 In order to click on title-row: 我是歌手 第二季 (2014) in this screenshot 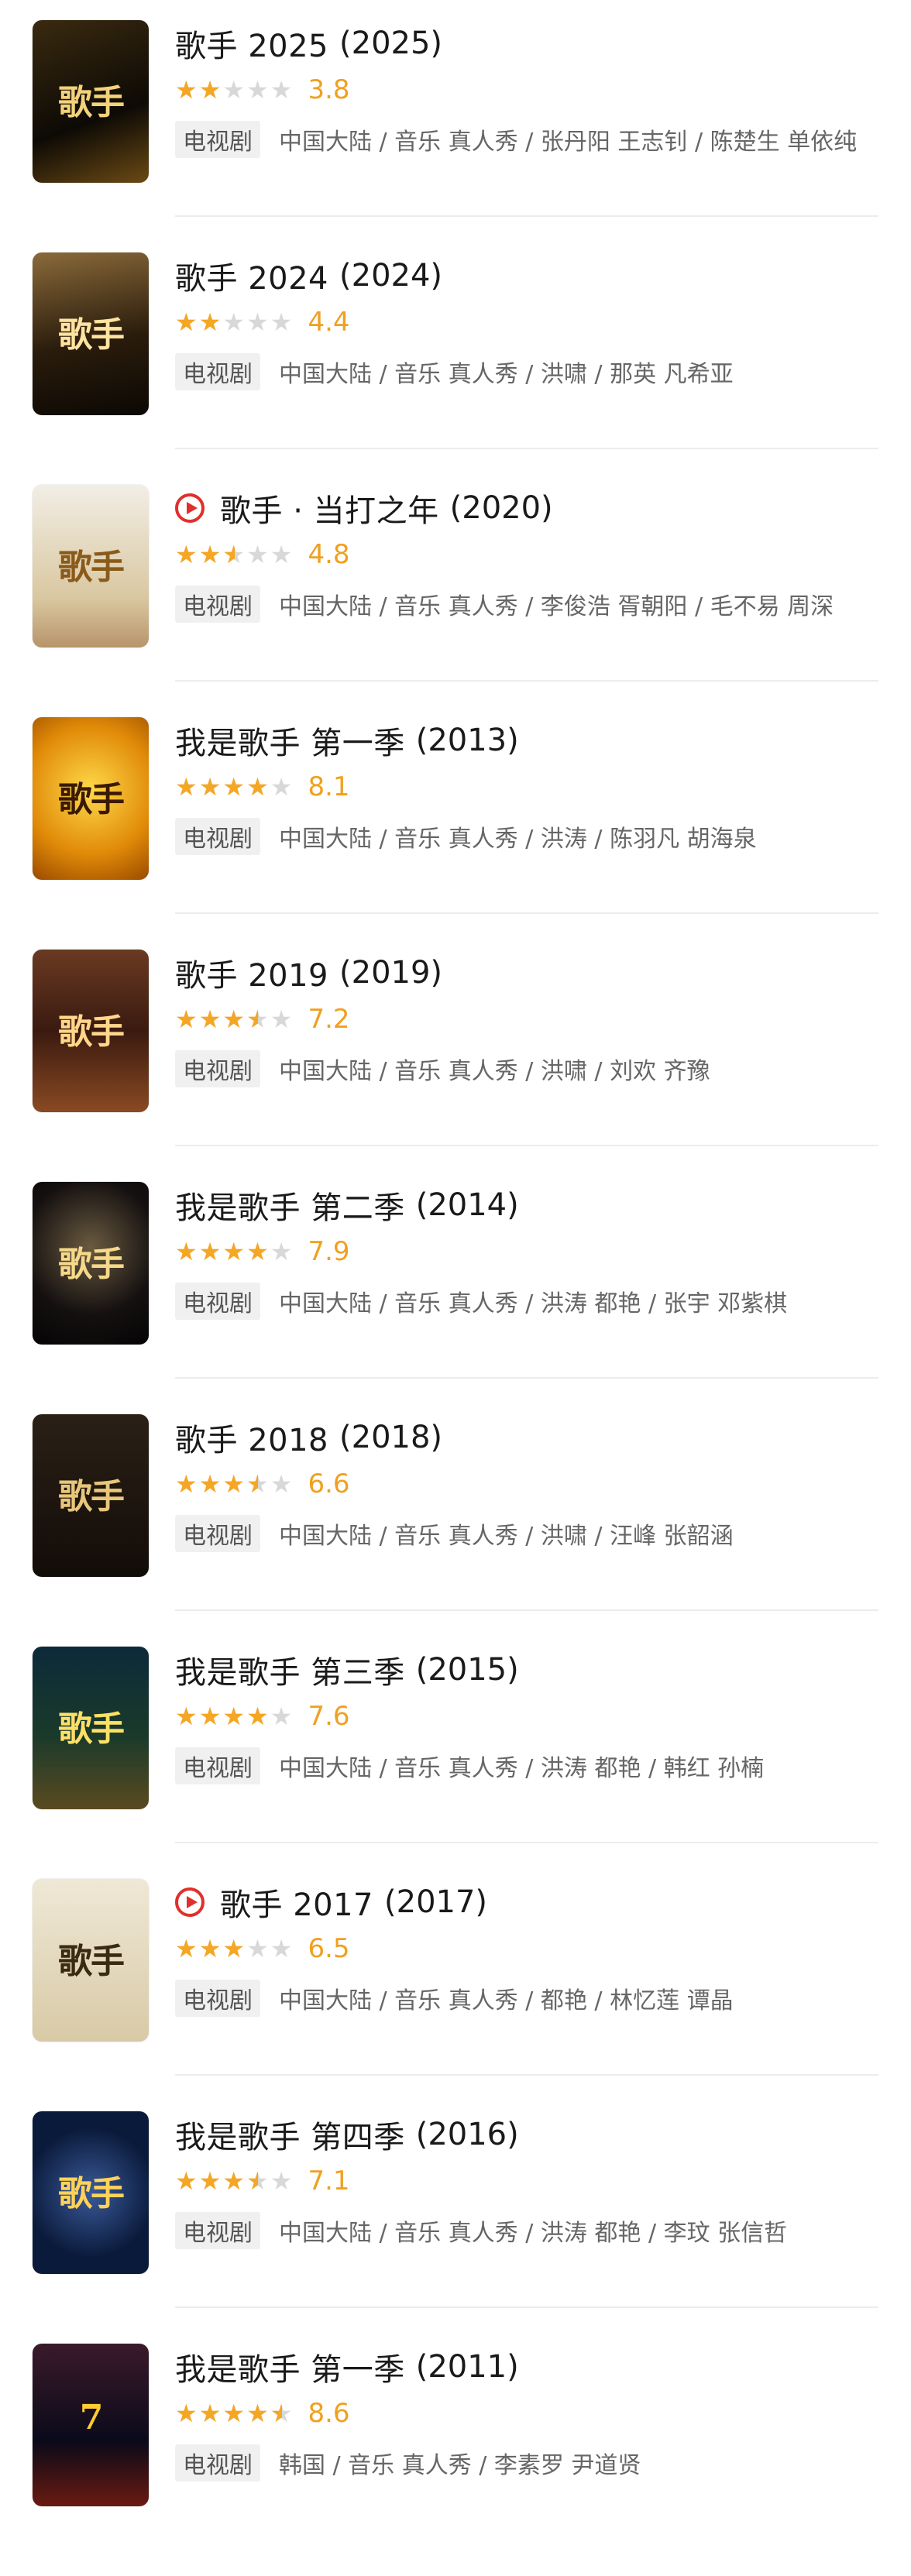, I will do `click(347, 1205)`.